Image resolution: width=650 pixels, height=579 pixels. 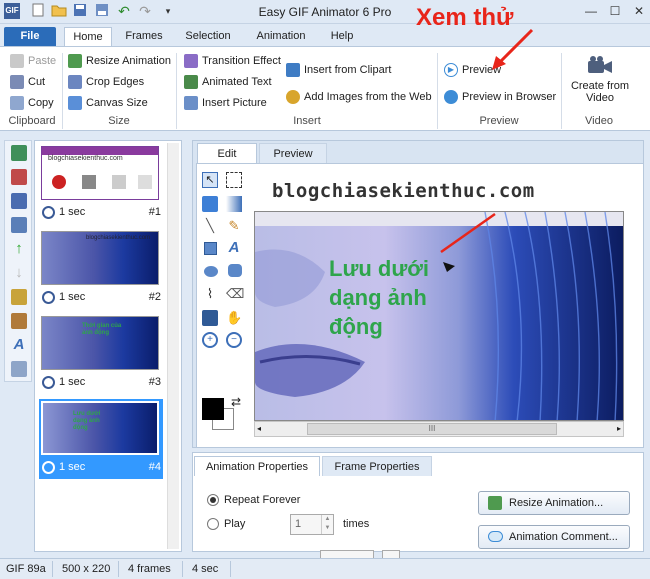 What do you see at coordinates (19, 201) in the screenshot?
I see `duplicate-frame-icon` at bounding box center [19, 201].